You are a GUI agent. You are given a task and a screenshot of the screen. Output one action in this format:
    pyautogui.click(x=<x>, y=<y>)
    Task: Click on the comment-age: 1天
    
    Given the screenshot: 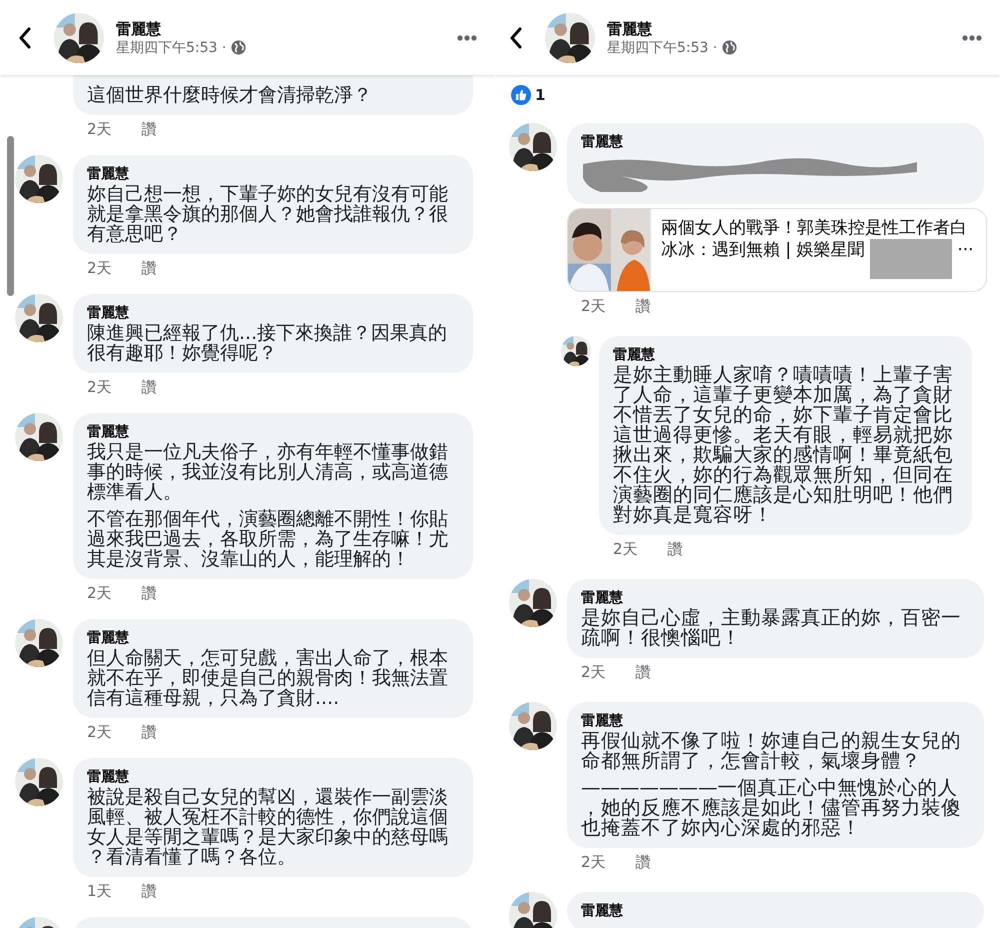 What is the action you would take?
    pyautogui.click(x=99, y=891)
    